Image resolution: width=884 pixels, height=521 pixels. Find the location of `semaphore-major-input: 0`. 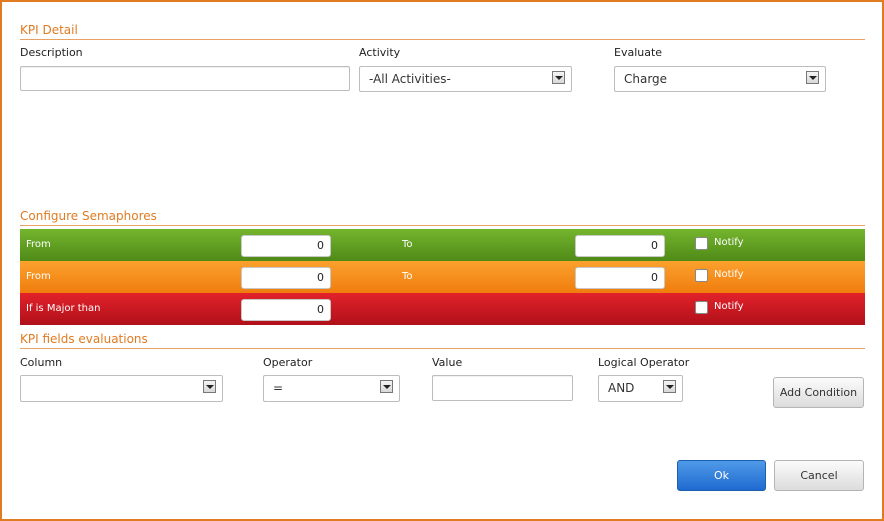

semaphore-major-input: 0 is located at coordinates (286, 310).